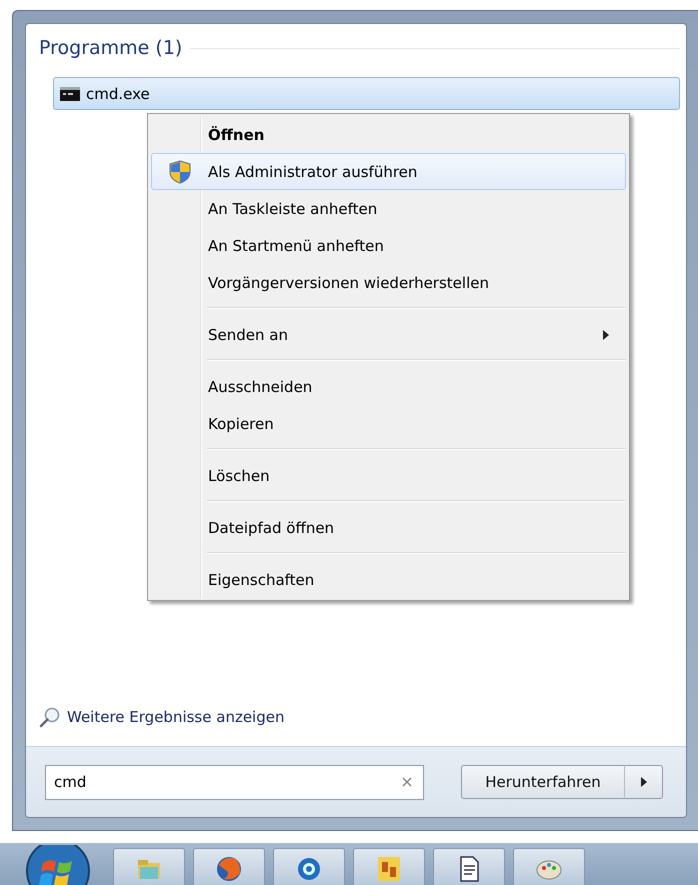 The height and width of the screenshot is (885, 698). I want to click on menu-item: Senden an, so click(388, 334).